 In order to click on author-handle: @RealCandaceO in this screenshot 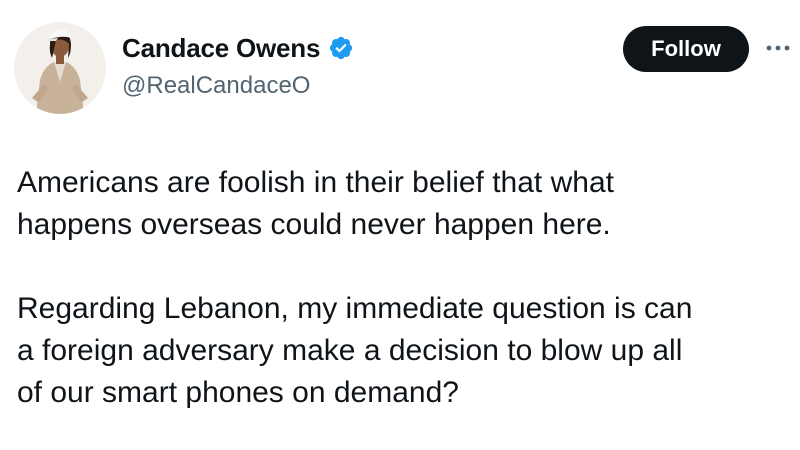, I will do `click(216, 86)`.